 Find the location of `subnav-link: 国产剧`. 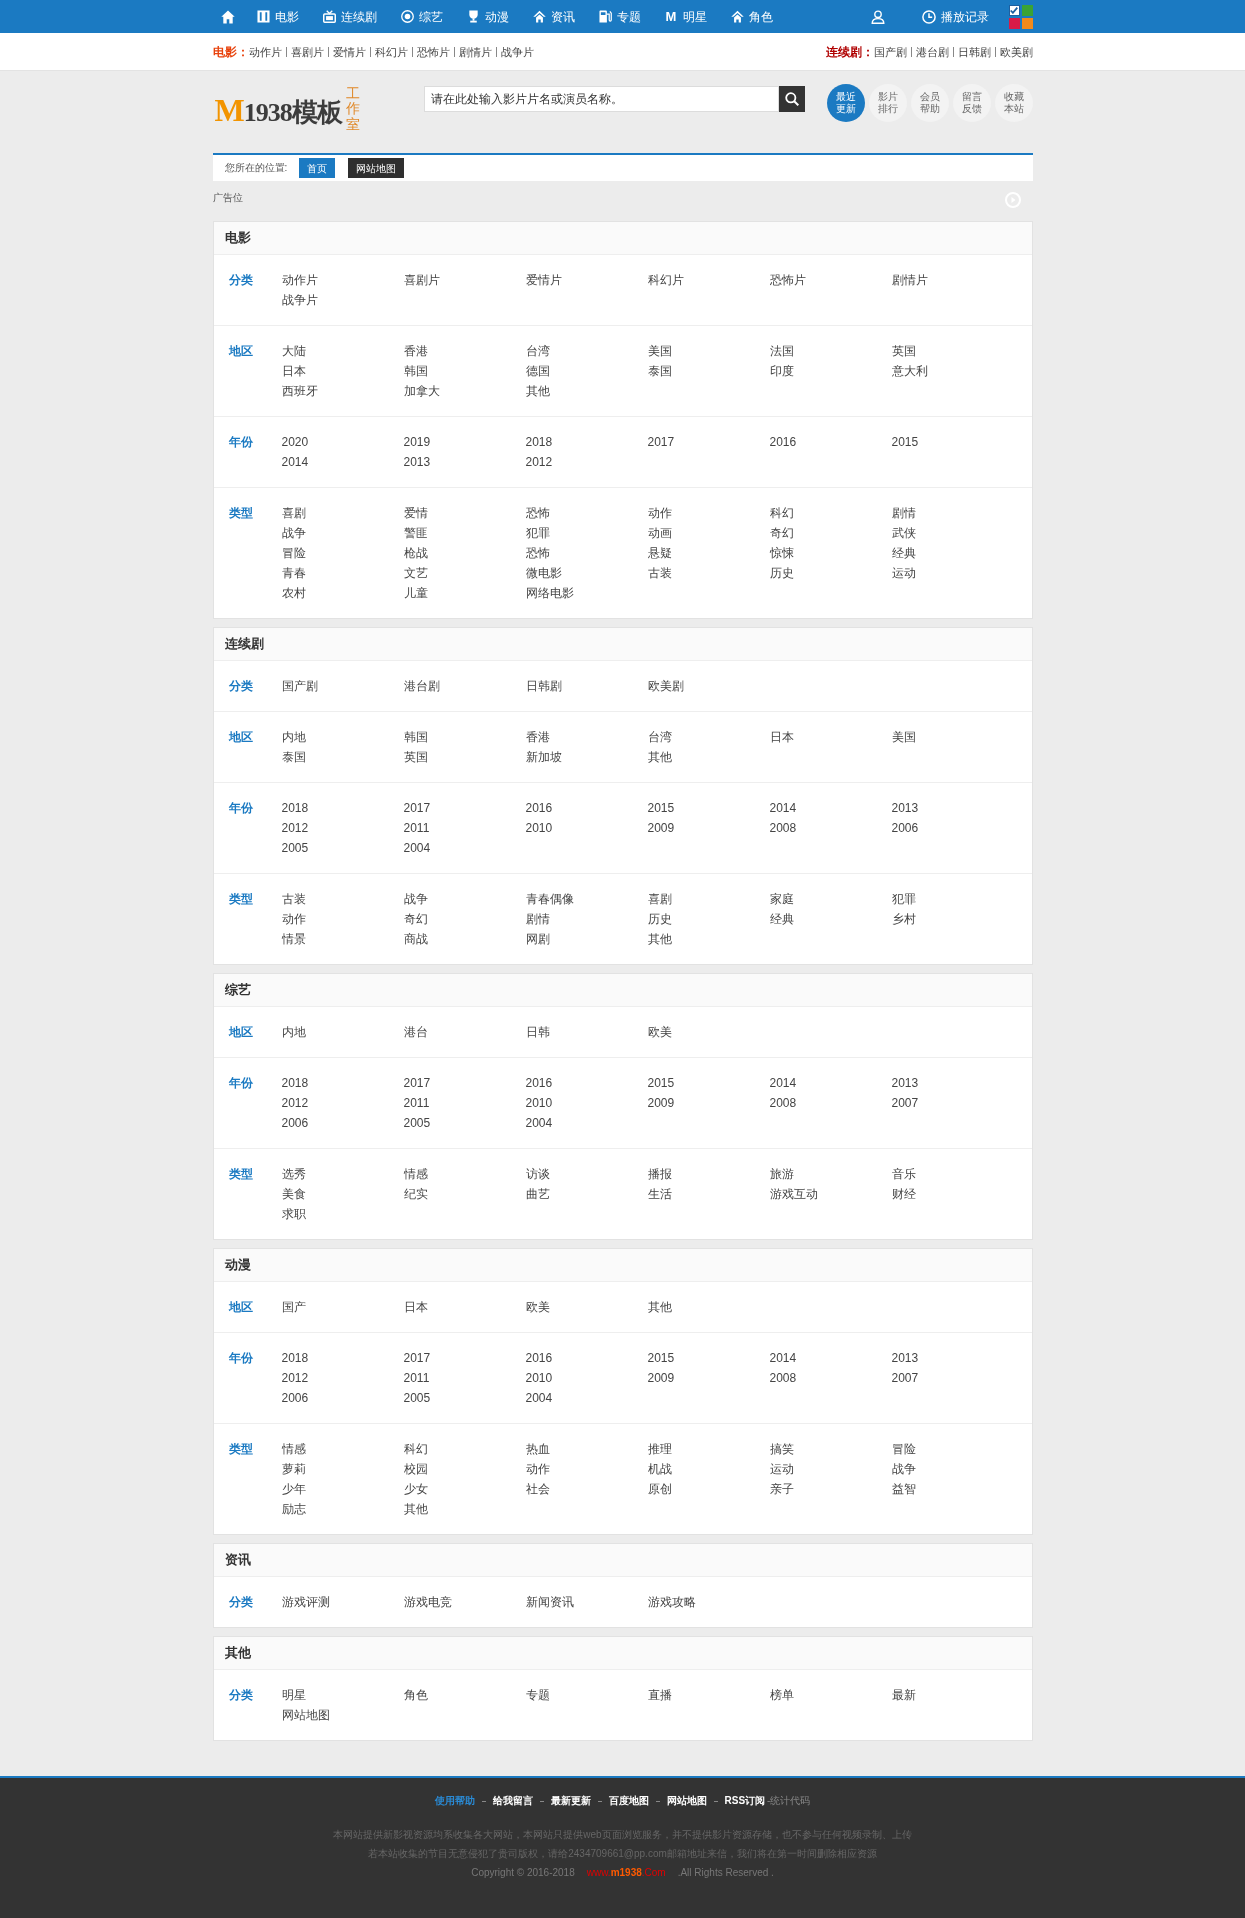

subnav-link: 国产剧 is located at coordinates (890, 51).